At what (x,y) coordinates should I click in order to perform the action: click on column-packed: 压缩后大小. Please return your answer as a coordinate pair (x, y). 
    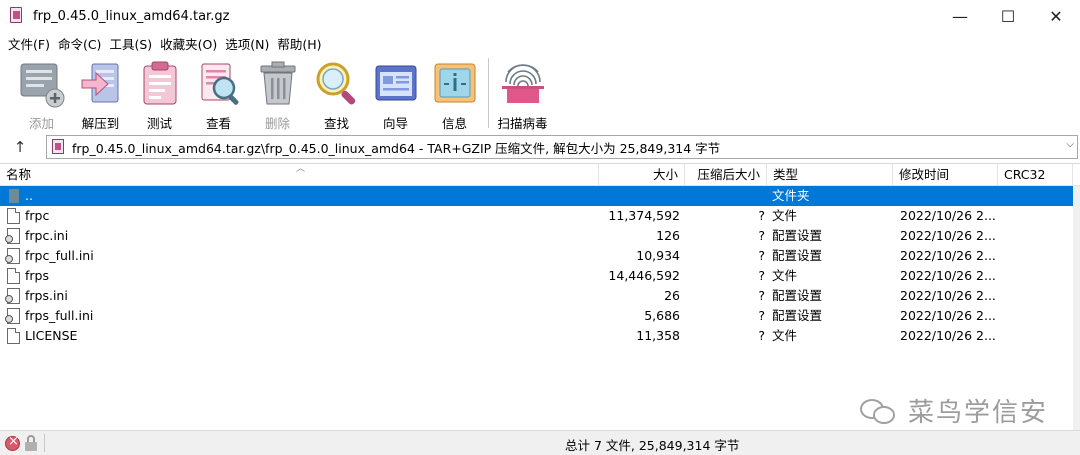
    Looking at the image, I should click on (726, 175).